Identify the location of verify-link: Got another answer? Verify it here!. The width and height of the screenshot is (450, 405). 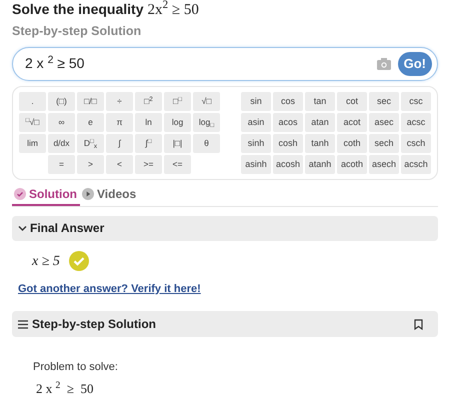
(225, 289).